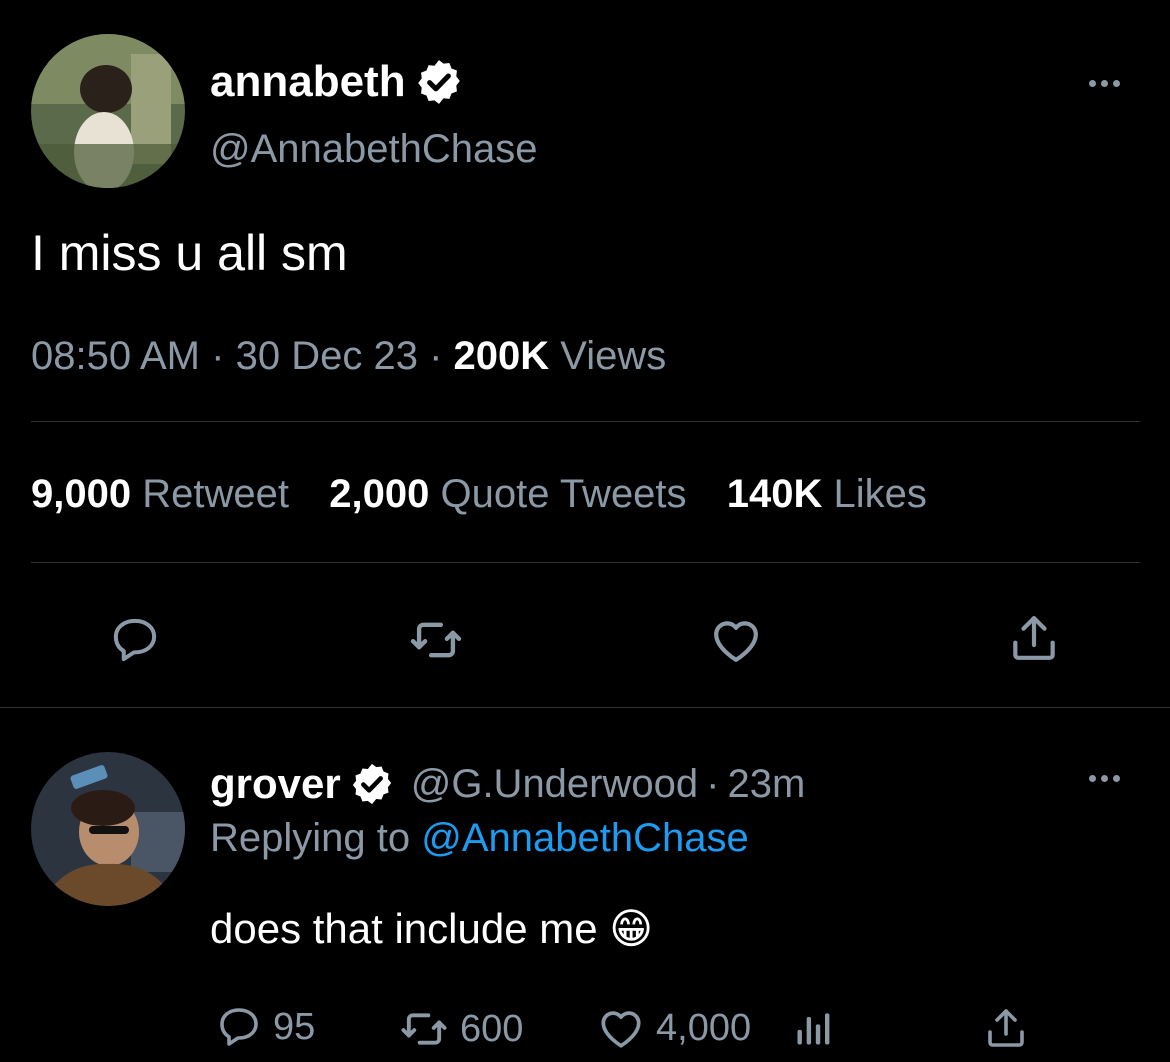 Image resolution: width=1170 pixels, height=1062 pixels. I want to click on retweet-count: 600, so click(492, 1028).